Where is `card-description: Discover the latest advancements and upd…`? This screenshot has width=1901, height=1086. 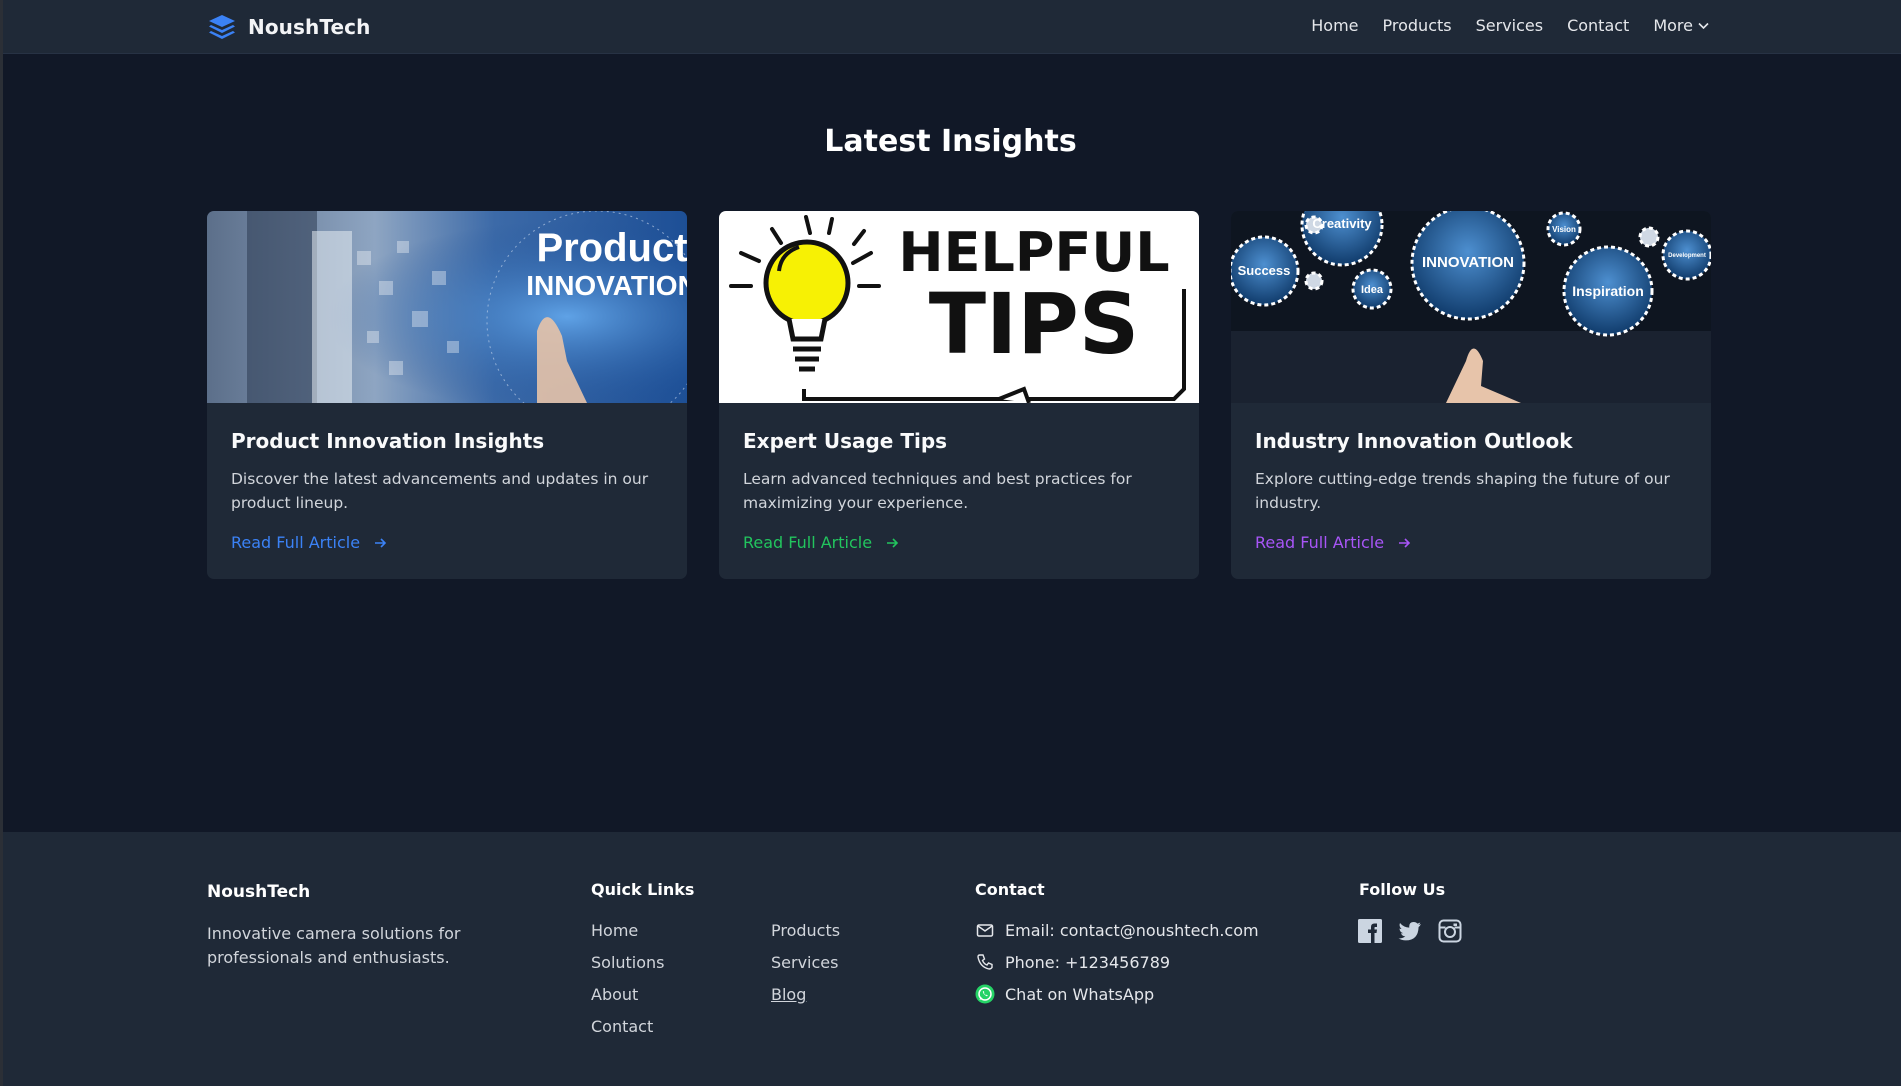 card-description: Discover the latest advancements and upd… is located at coordinates (440, 491).